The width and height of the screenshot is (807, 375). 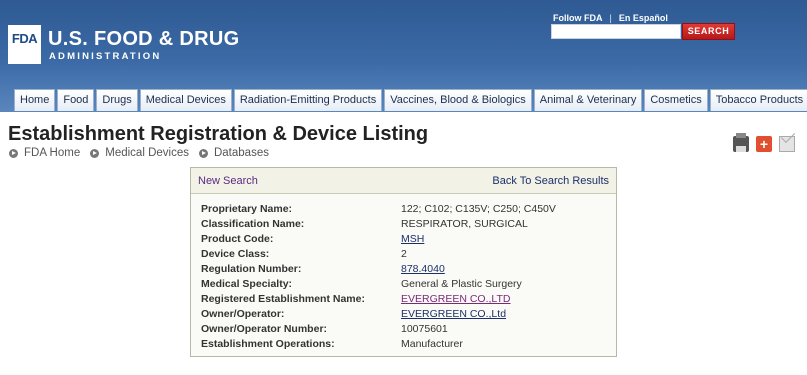 What do you see at coordinates (237, 239) in the screenshot?
I see `row-label: Product Code:` at bounding box center [237, 239].